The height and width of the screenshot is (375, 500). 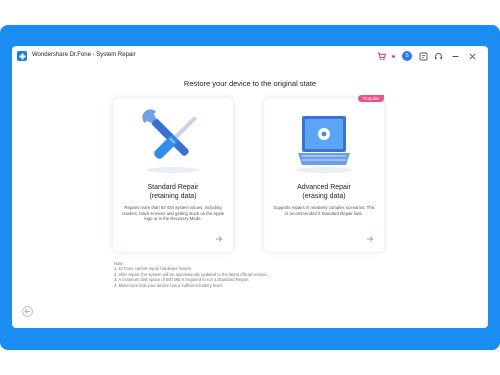 I want to click on standard-repair-title: Standard Repair, so click(x=173, y=187).